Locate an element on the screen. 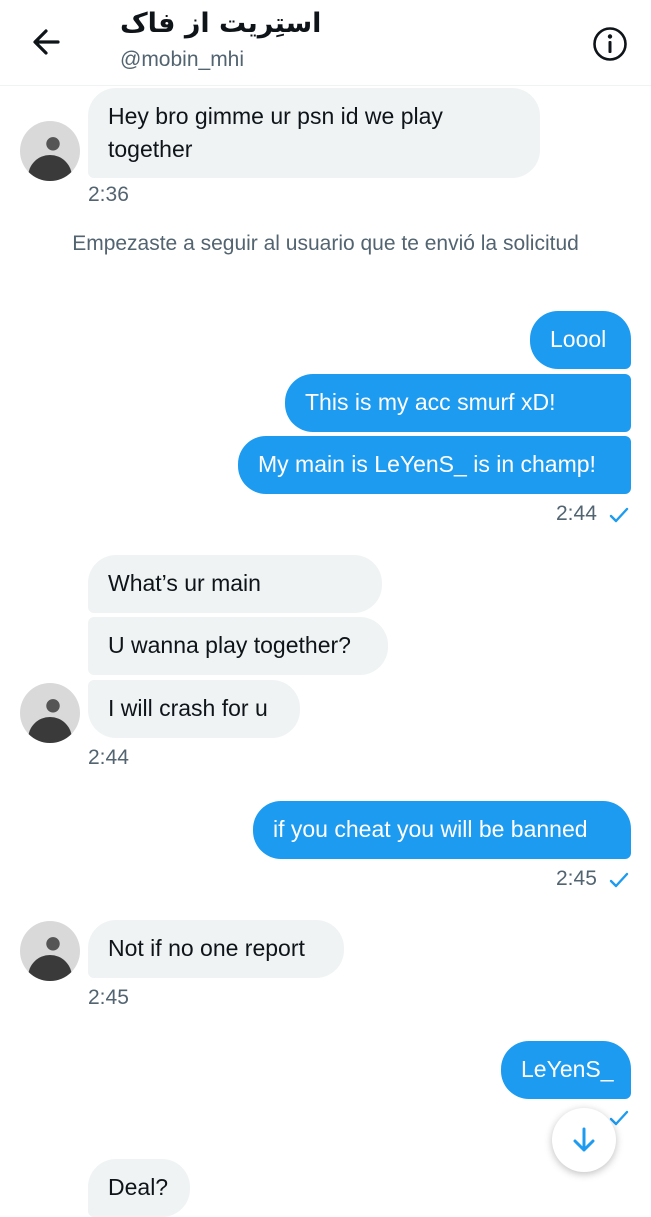 The height and width of the screenshot is (1217, 651). message-bubble-incoming: What’s ur main is located at coordinates (235, 584).